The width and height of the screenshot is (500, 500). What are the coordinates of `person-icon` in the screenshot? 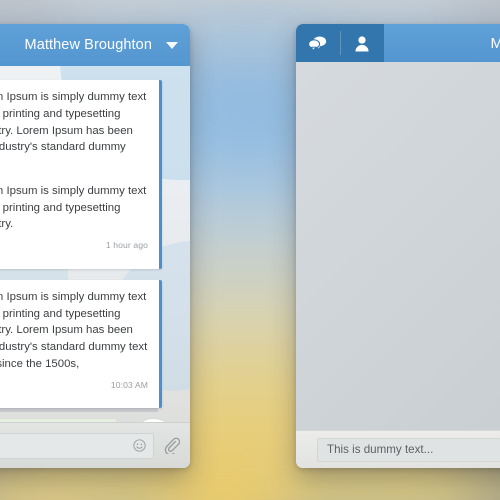 It's located at (362, 43).